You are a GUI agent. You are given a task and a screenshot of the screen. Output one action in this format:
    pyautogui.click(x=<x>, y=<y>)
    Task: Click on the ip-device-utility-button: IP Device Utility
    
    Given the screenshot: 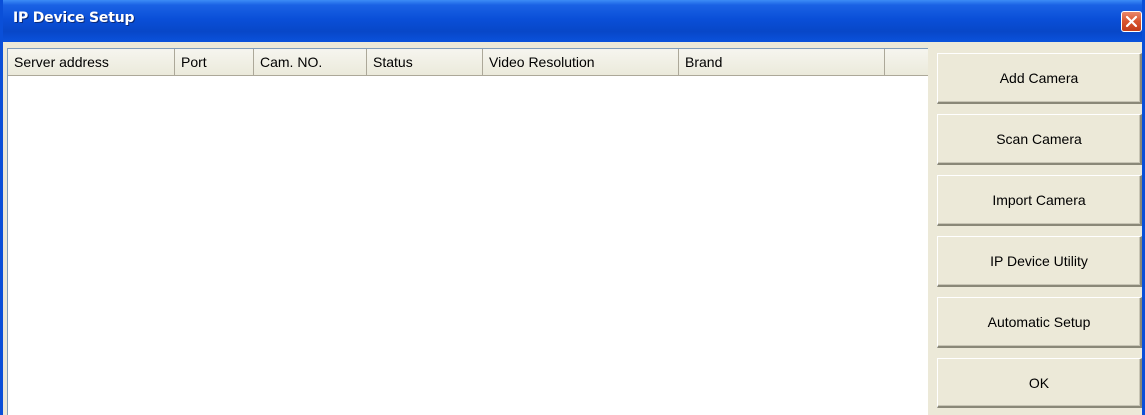 What is the action you would take?
    pyautogui.click(x=1039, y=261)
    